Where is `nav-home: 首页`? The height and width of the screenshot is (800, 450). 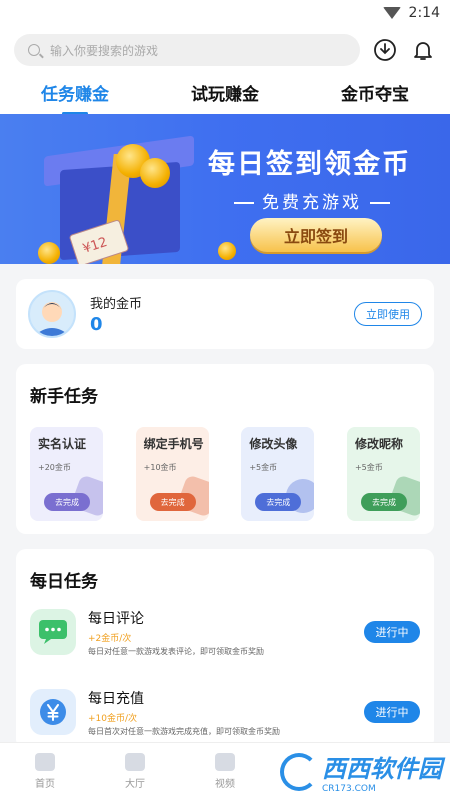 nav-home: 首页 is located at coordinates (45, 771).